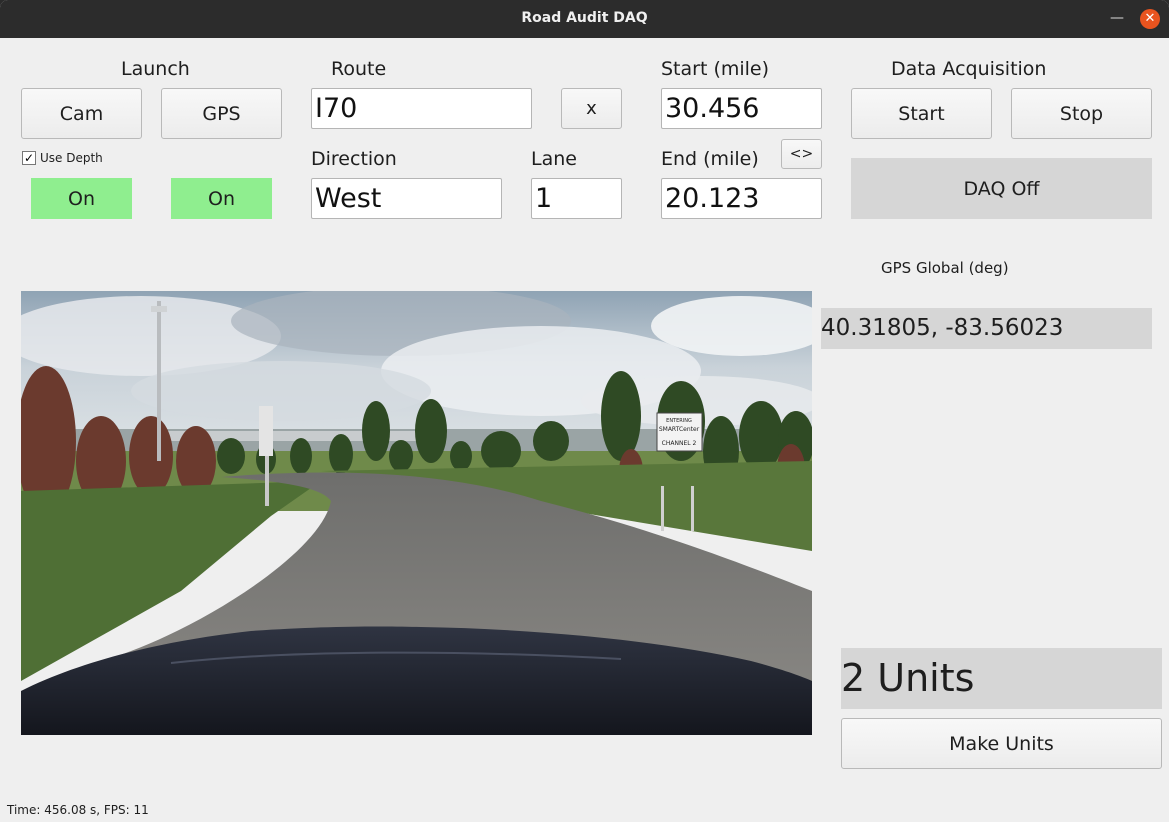  What do you see at coordinates (679, 429) in the screenshot?
I see `sign-line-2: SMARTCenter` at bounding box center [679, 429].